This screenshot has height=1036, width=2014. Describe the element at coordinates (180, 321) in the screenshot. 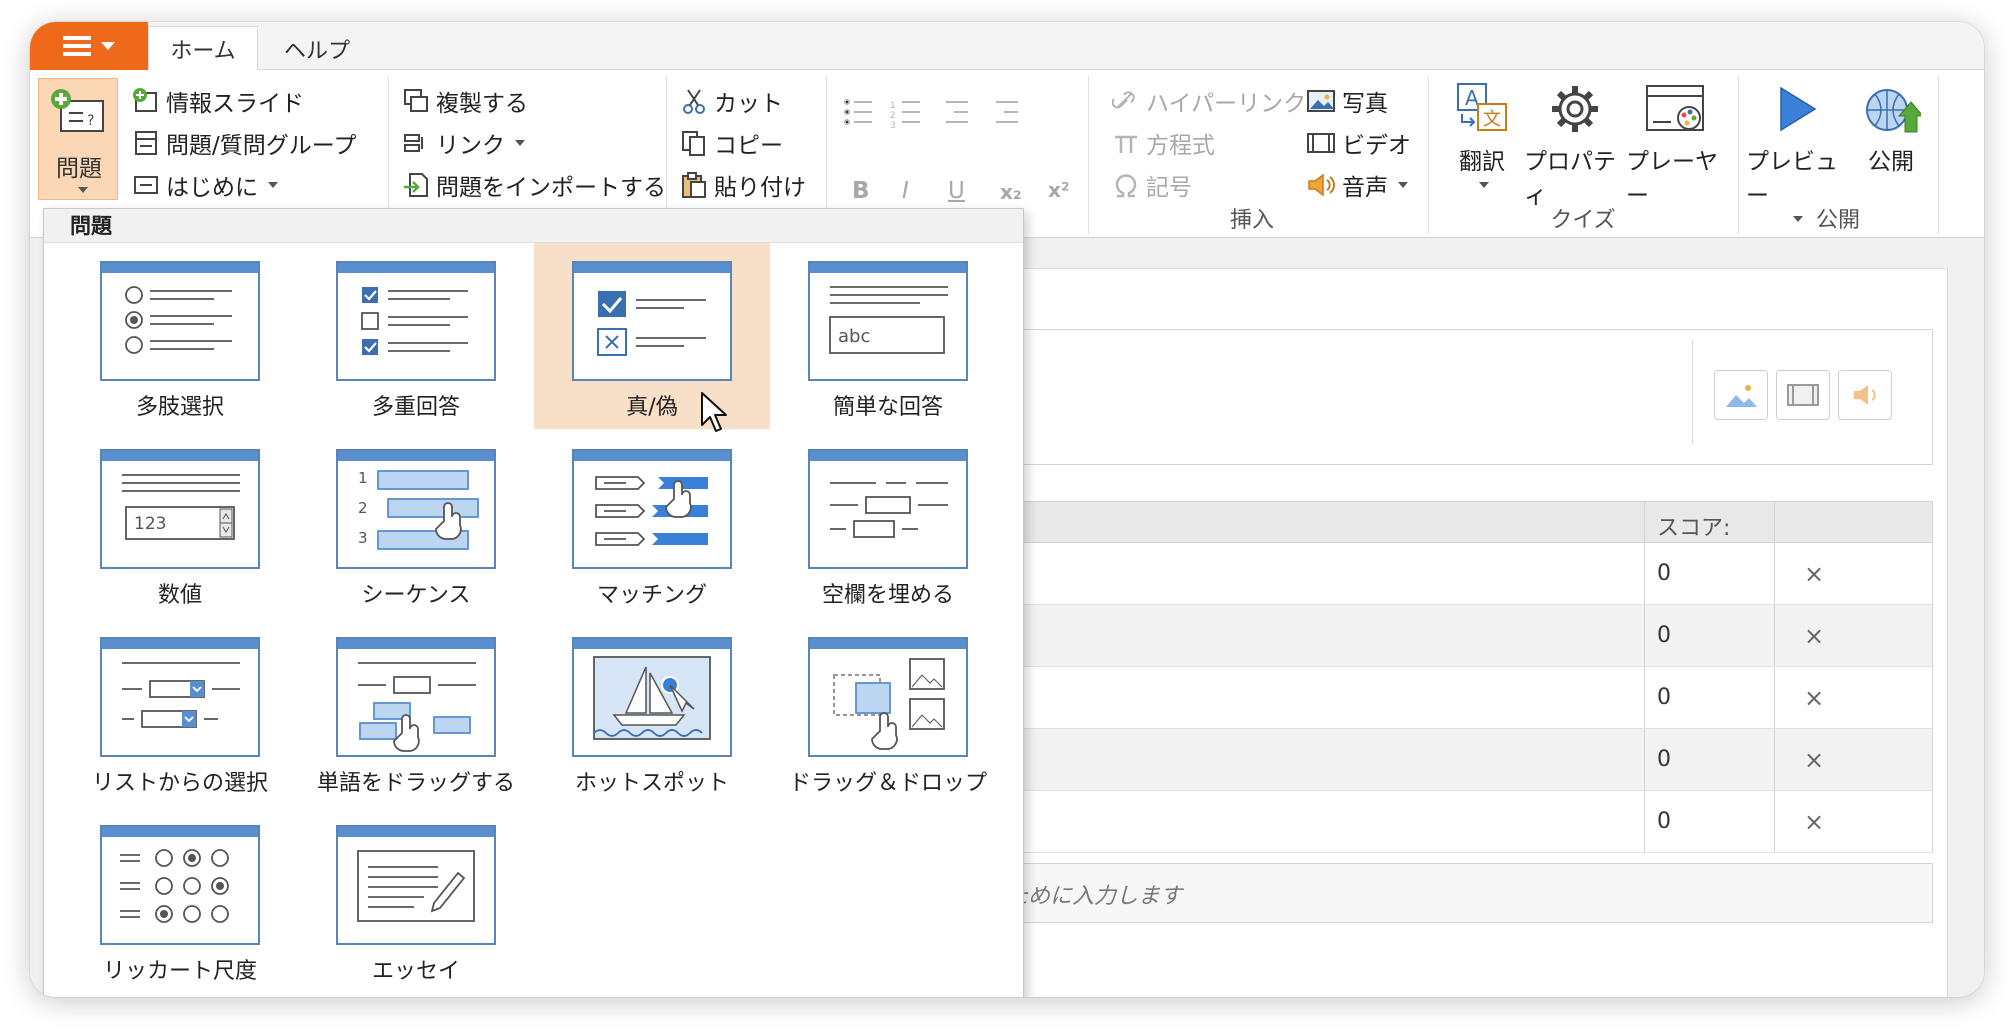

I see `multiple-choice-icon` at that location.